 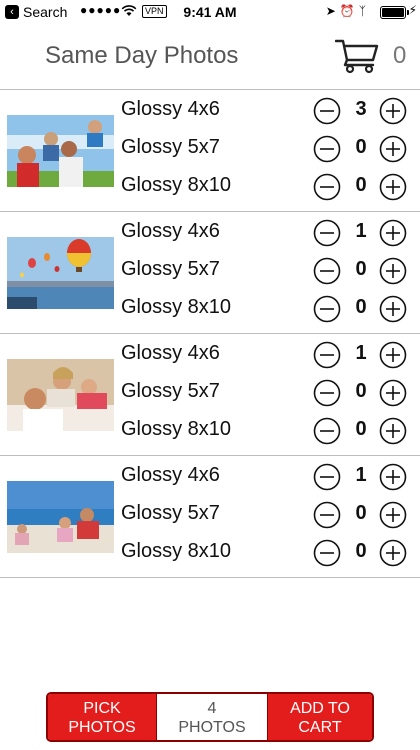 I want to click on page-title: Same Day Photos, so click(x=142, y=55).